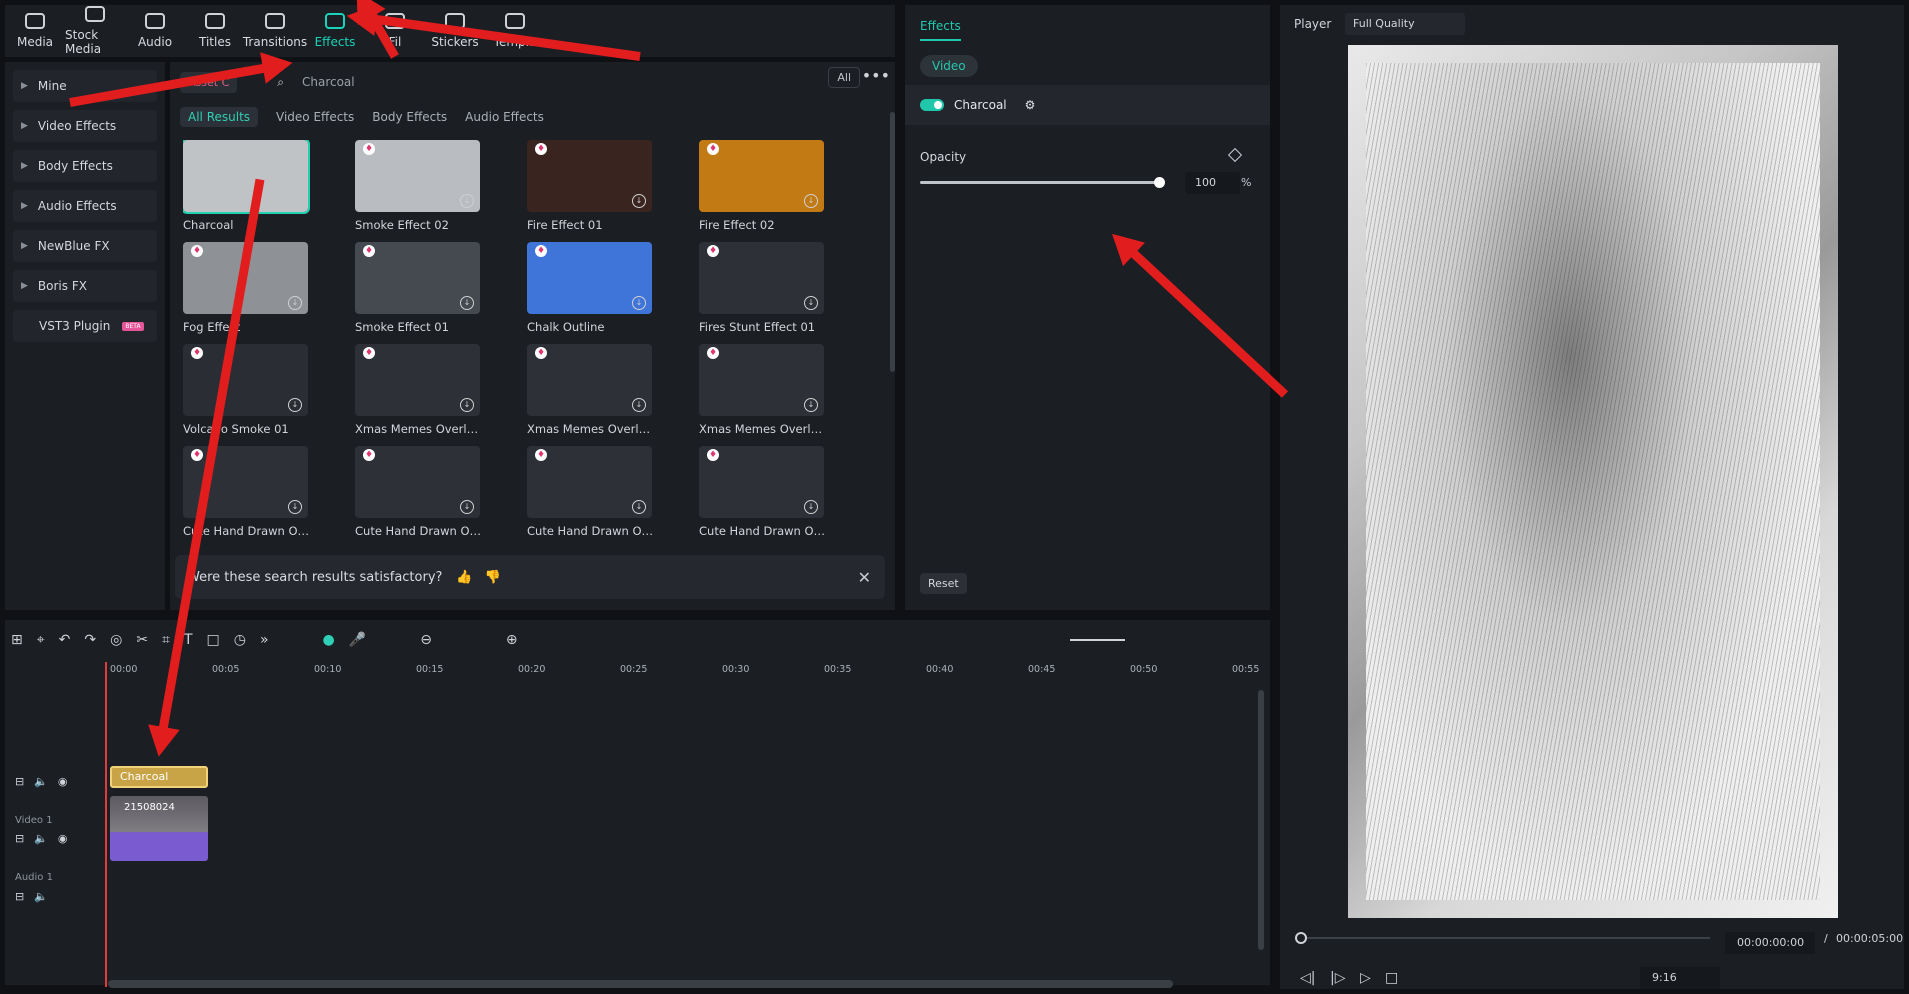 The width and height of the screenshot is (1909, 994). I want to click on tab-effects: Effects, so click(940, 27).